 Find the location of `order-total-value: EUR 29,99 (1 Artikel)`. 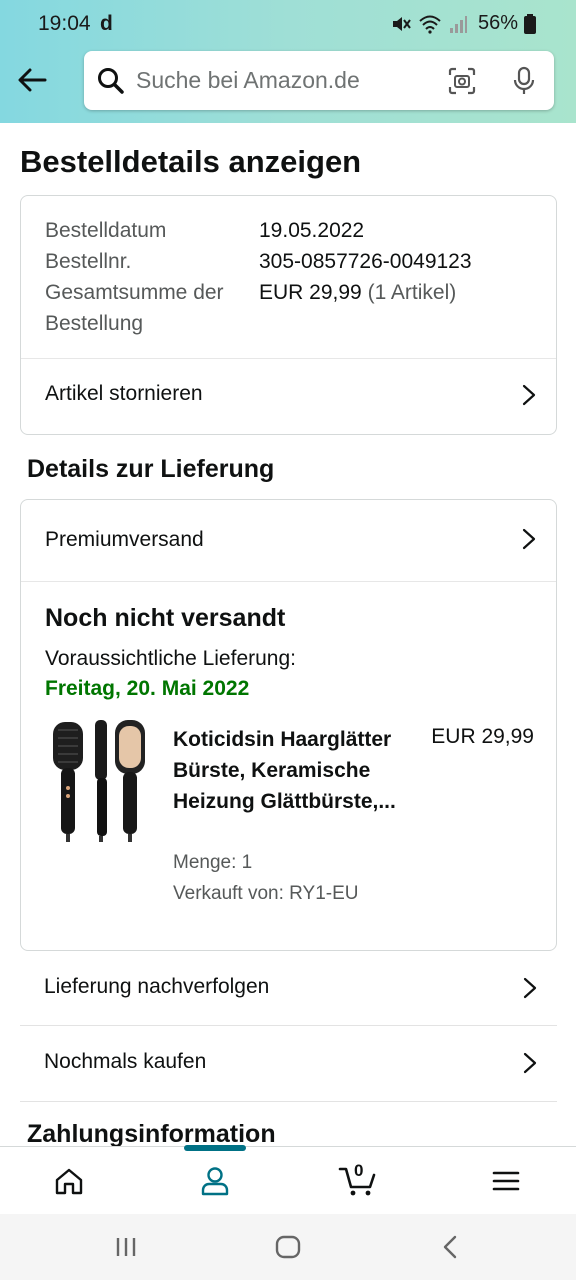

order-total-value: EUR 29,99 (1 Artikel) is located at coordinates (357, 292).